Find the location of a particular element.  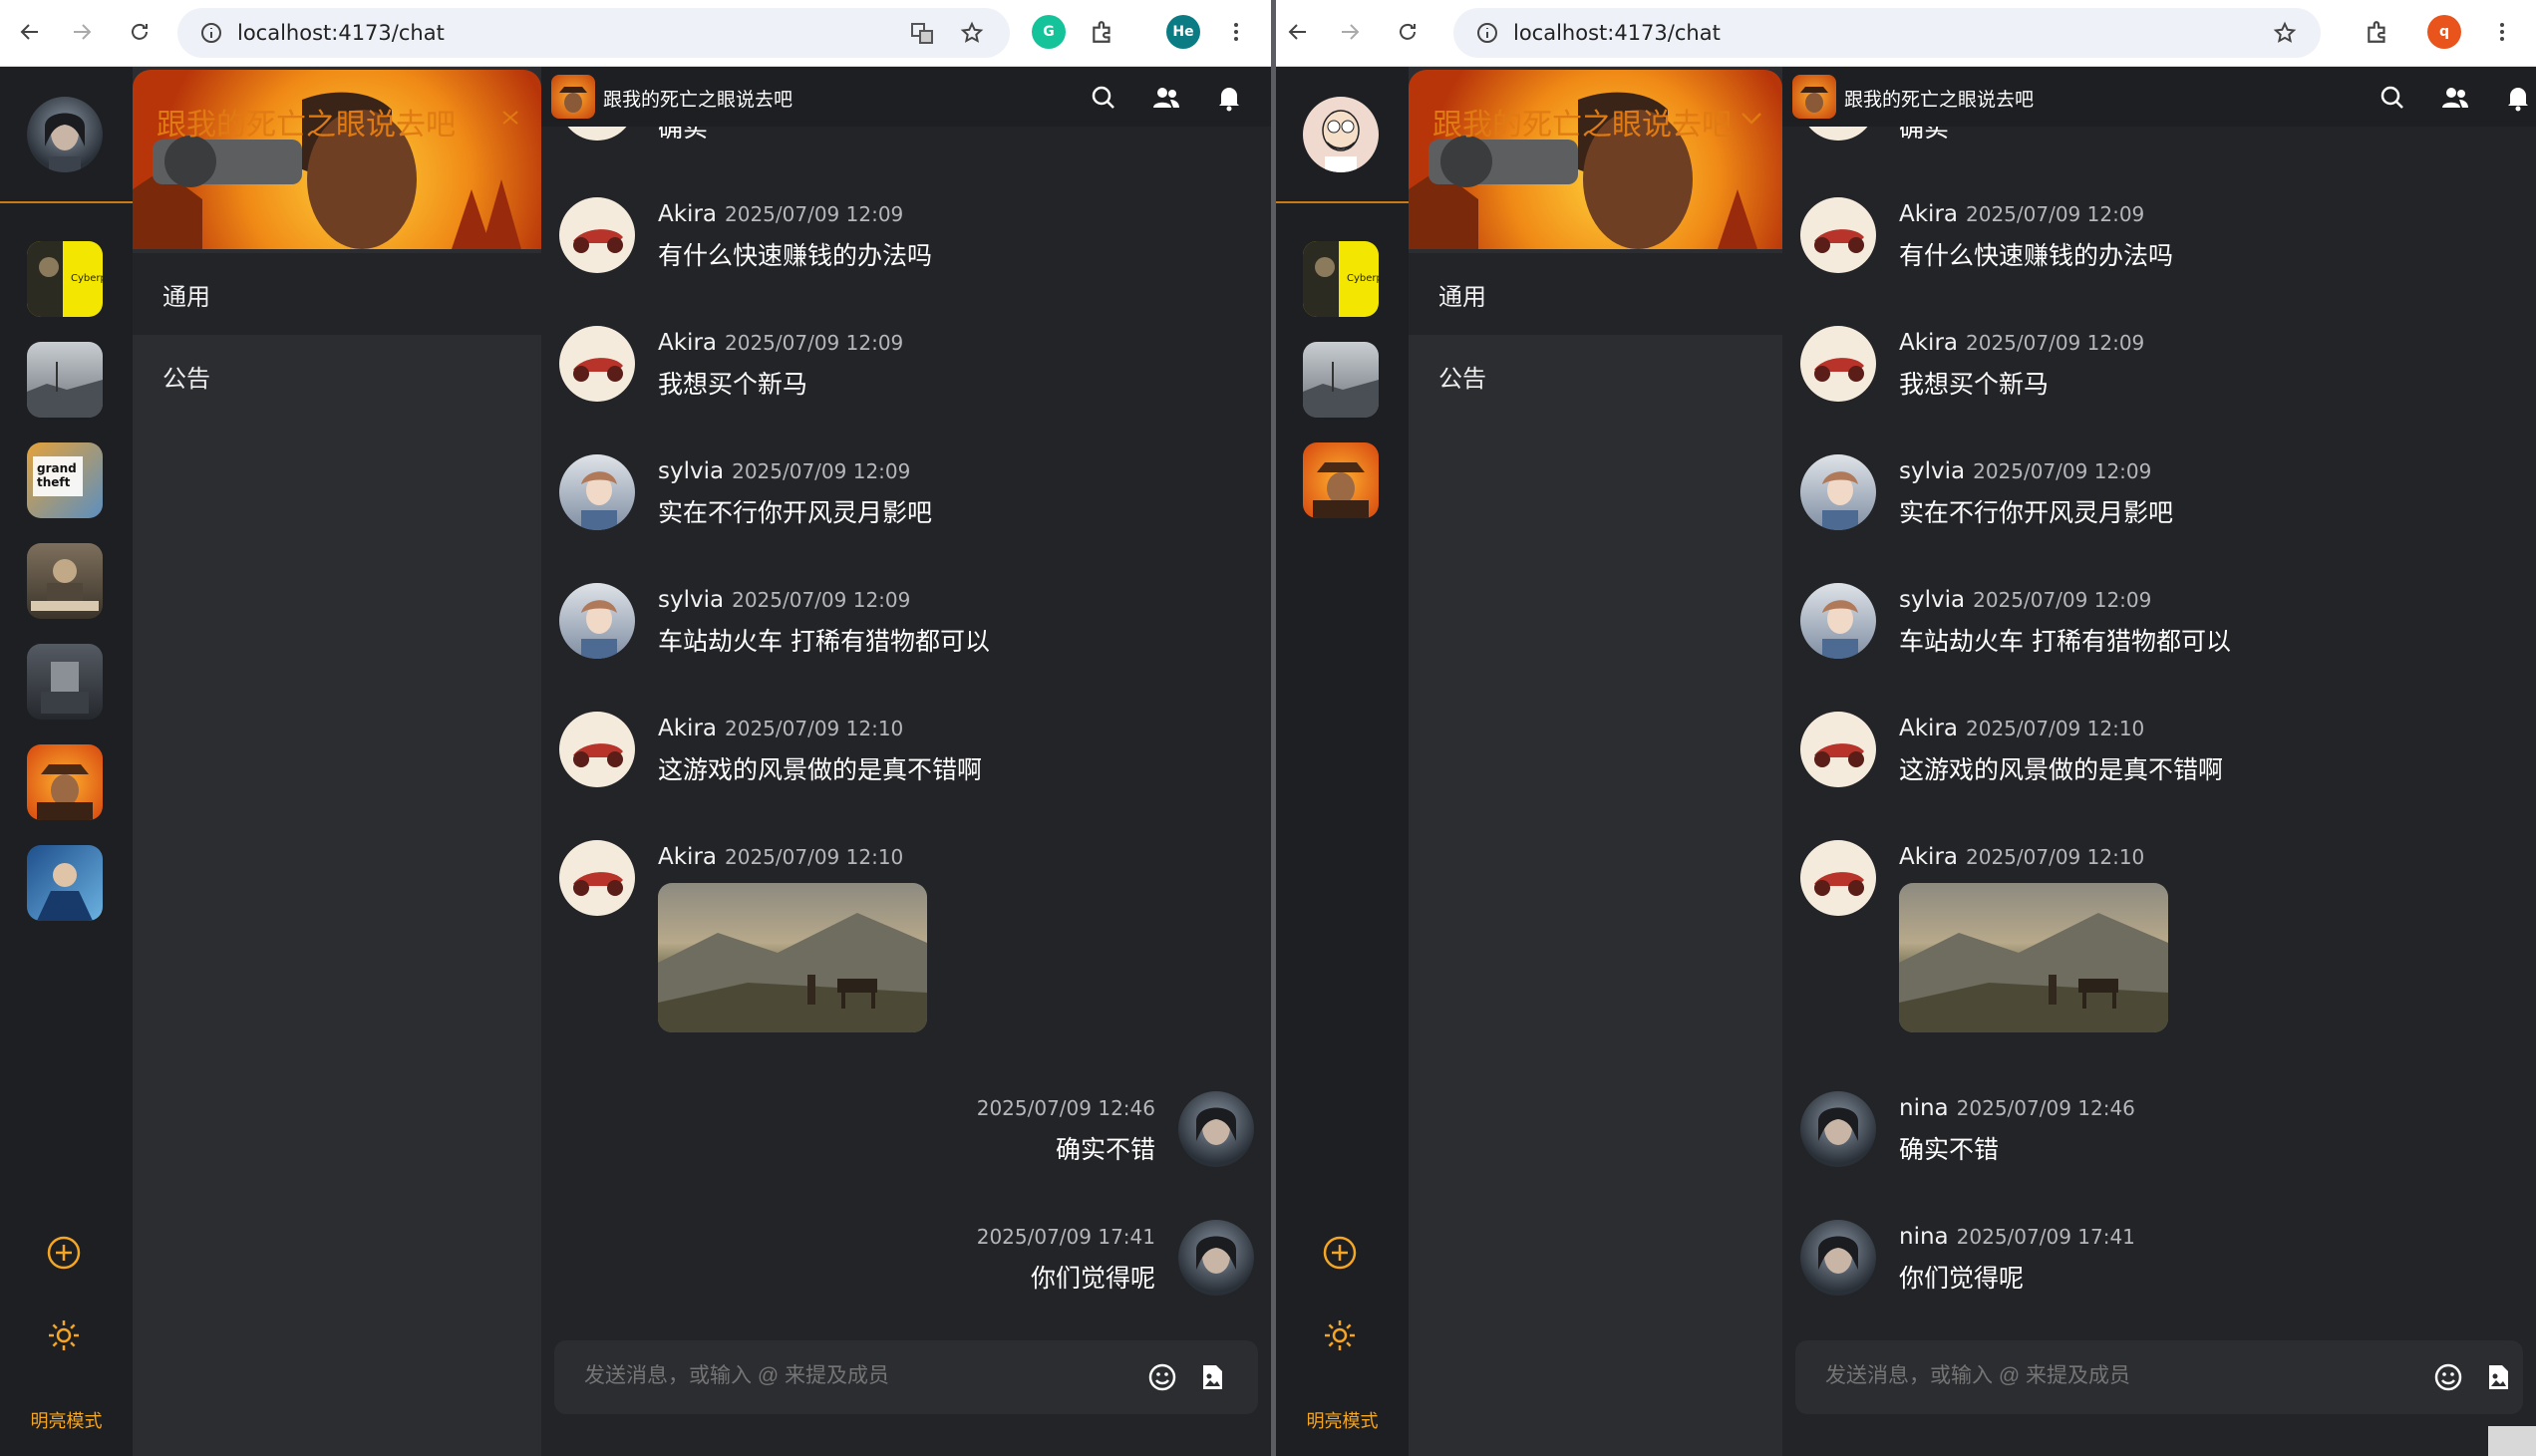

profile-avatar: q is located at coordinates (2444, 32).